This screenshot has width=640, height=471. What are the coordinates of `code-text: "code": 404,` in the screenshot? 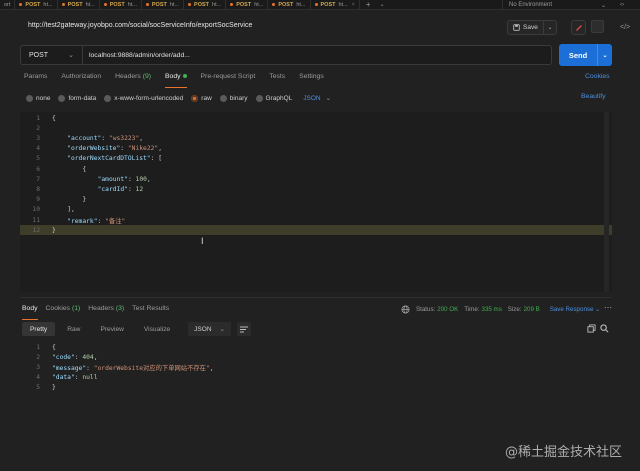 It's located at (75, 357).